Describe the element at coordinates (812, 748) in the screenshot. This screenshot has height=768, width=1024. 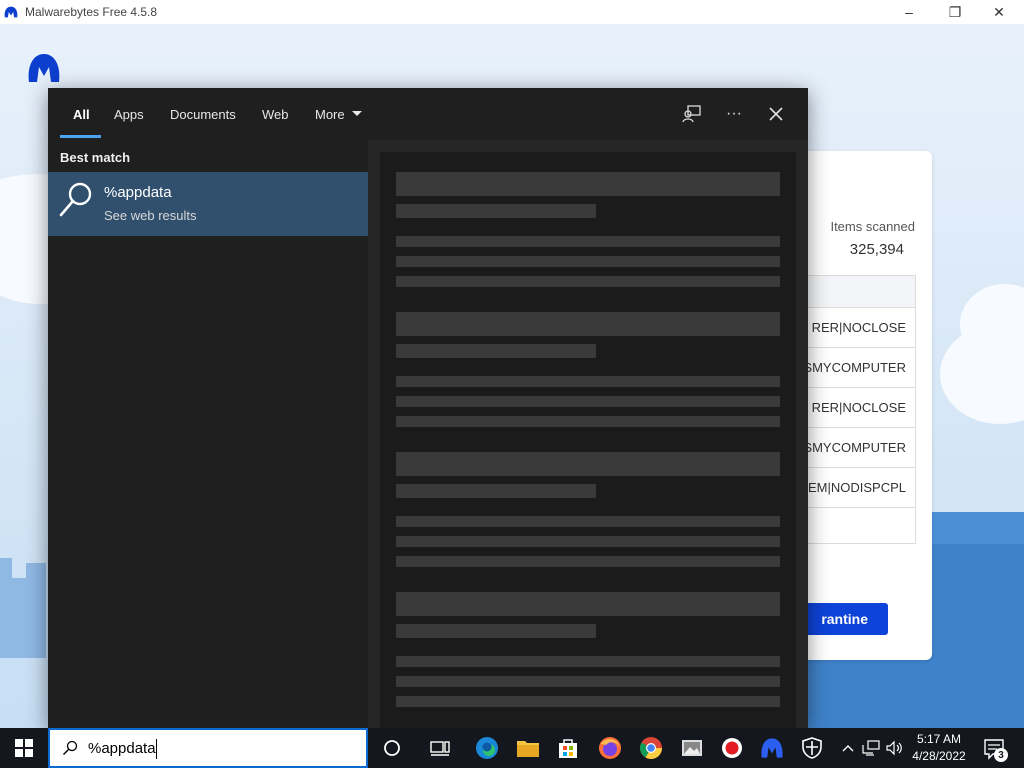
I see `security-icon` at that location.